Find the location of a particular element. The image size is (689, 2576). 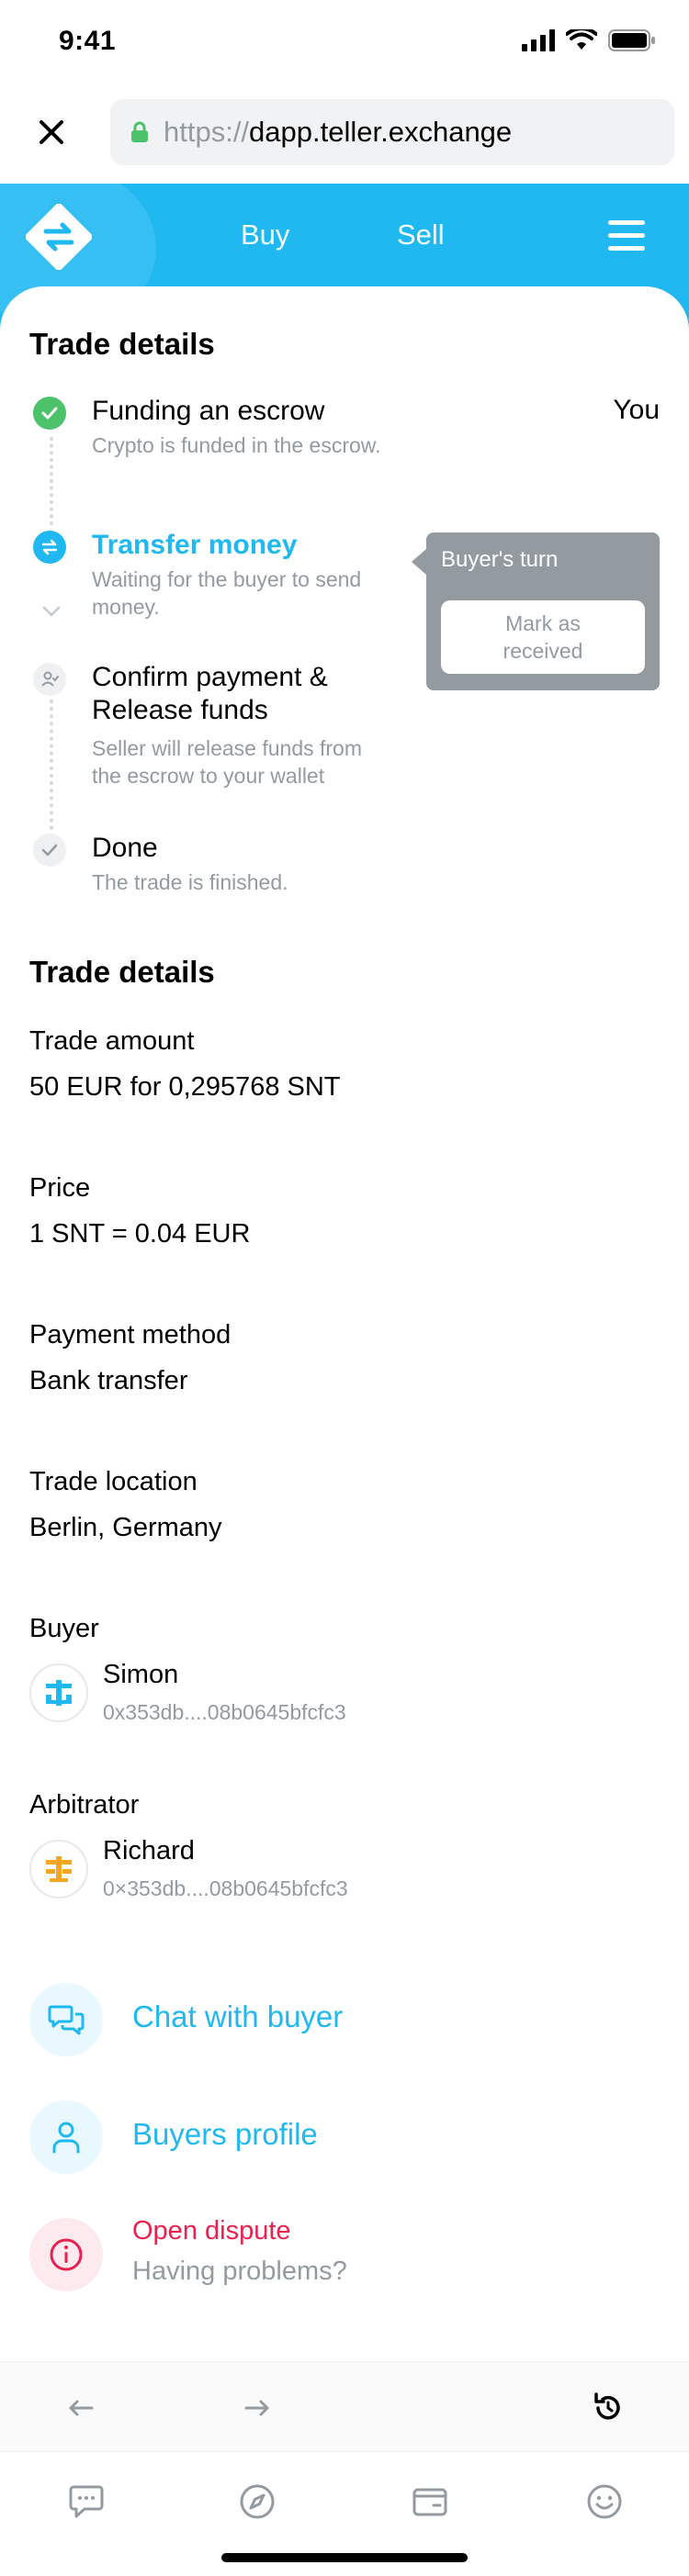

trade-location-value: Berlin, Germany is located at coordinates (125, 1527).